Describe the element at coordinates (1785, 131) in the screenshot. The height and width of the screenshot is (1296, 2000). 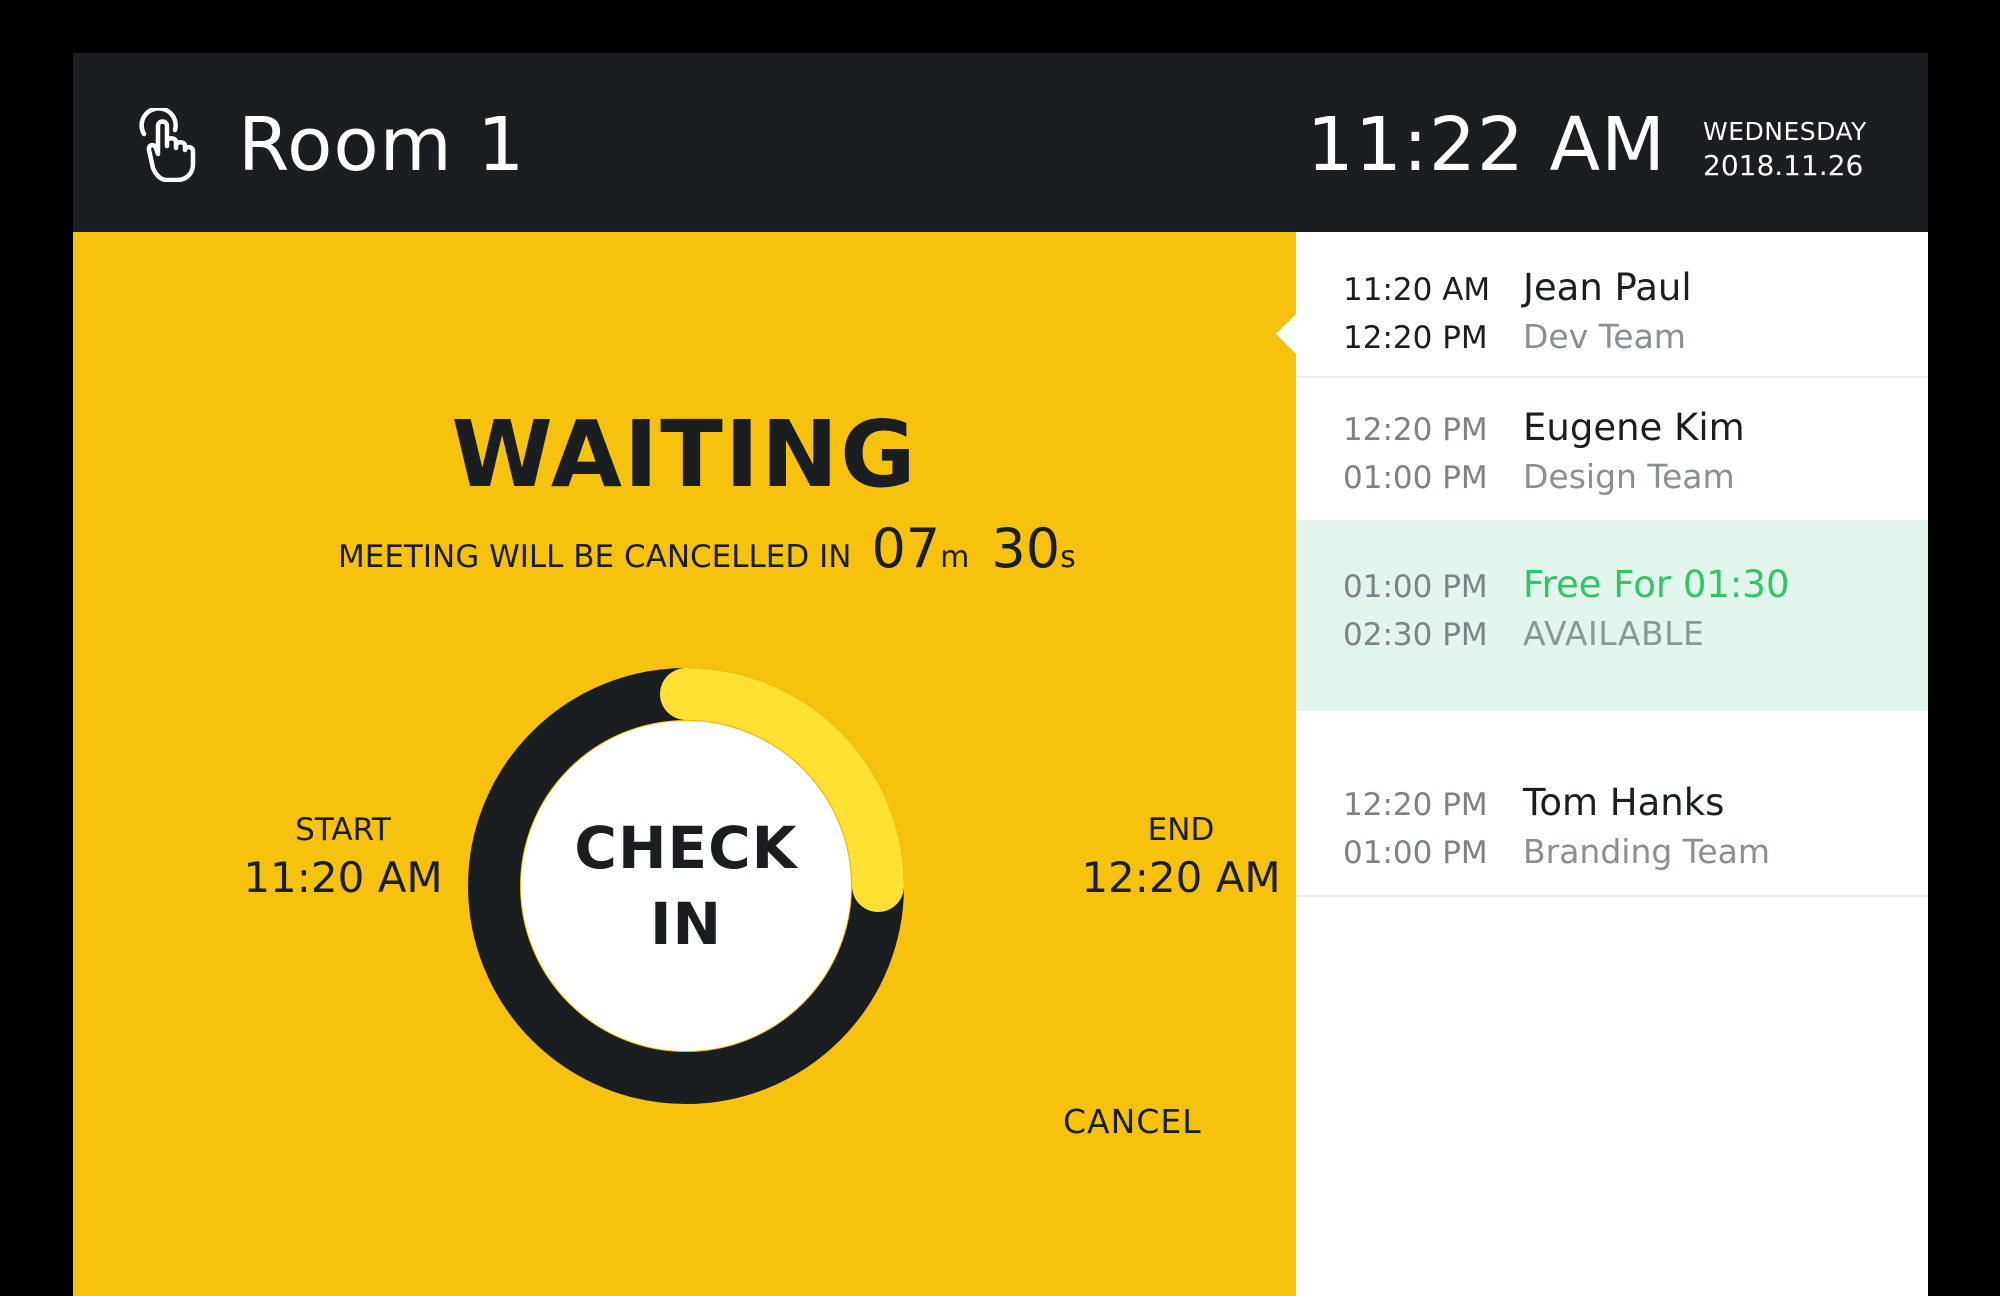
I see `current-weekday: WEDNESDAY` at that location.